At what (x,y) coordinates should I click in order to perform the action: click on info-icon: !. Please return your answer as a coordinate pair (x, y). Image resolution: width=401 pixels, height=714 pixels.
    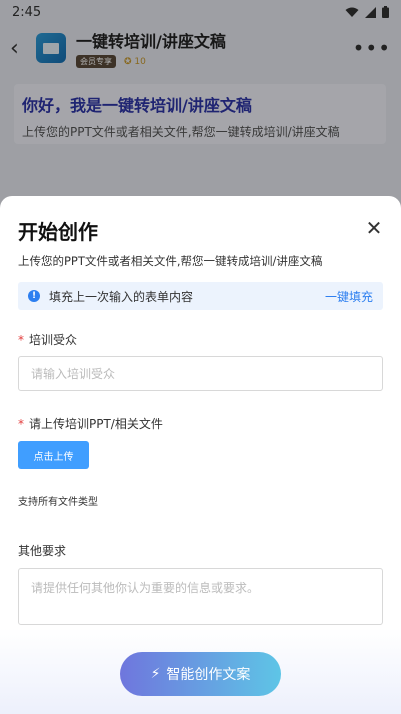
    Looking at the image, I should click on (34, 296).